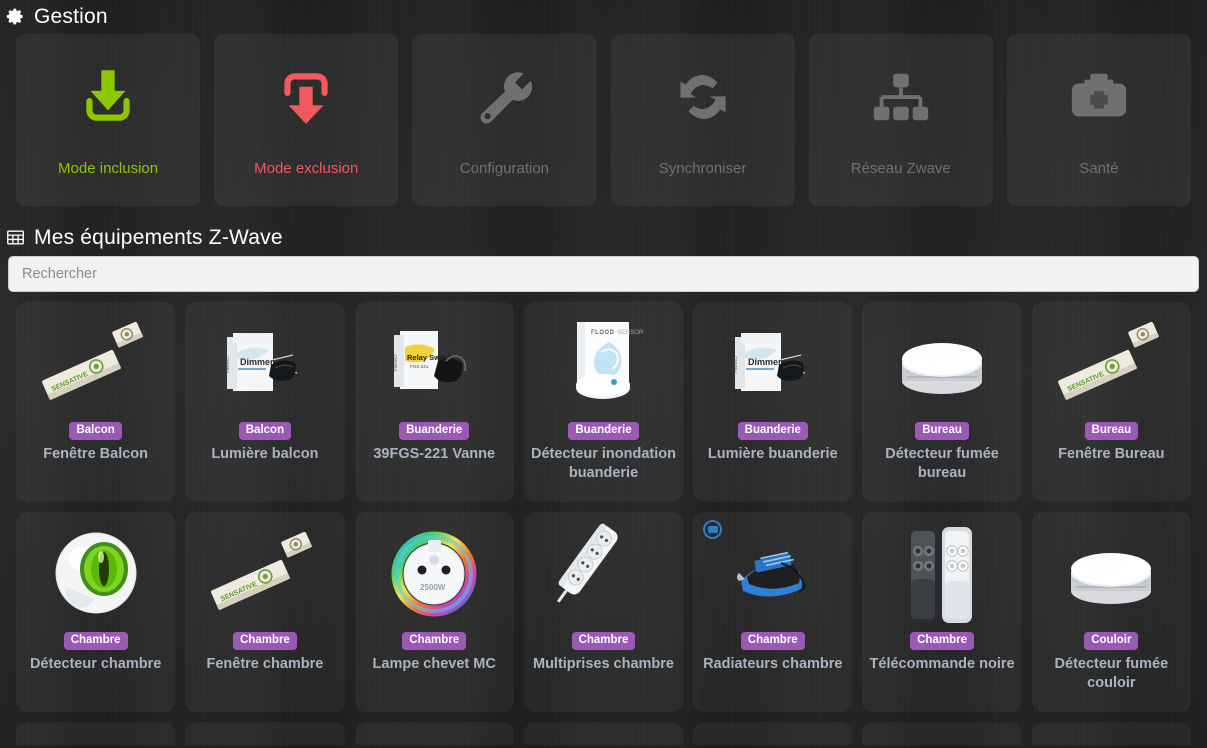 Image resolution: width=1207 pixels, height=748 pixels. Describe the element at coordinates (603, 612) in the screenshot. I see `device-card: Chambre Multiprises chambre` at that location.